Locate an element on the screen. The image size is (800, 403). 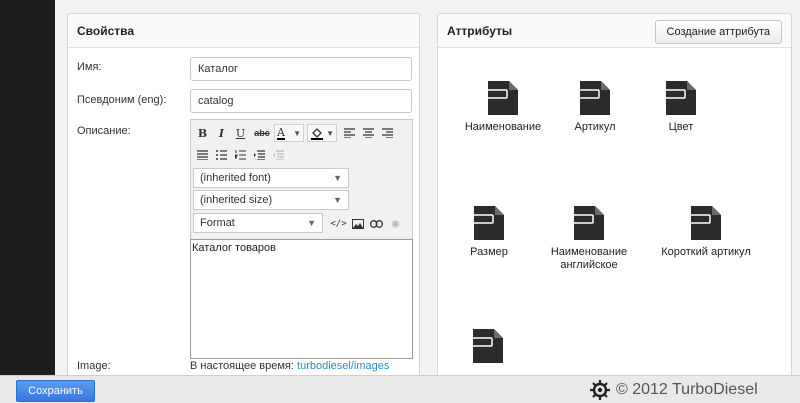
font-size-select: (inherited size) ▼ is located at coordinates (271, 200).